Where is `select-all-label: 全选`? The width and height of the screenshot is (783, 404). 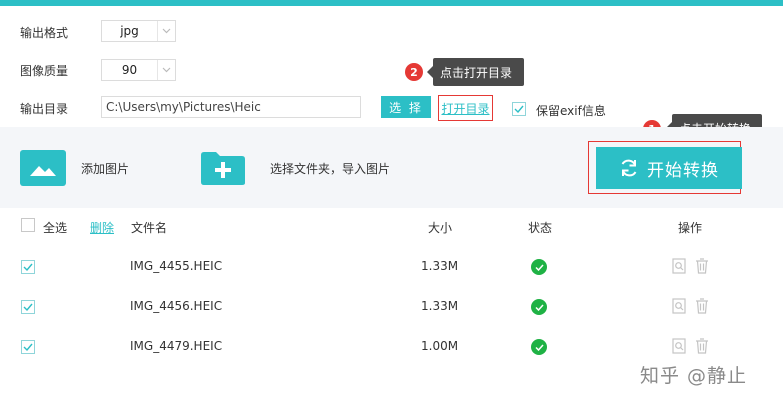
select-all-label: 全选 is located at coordinates (55, 228).